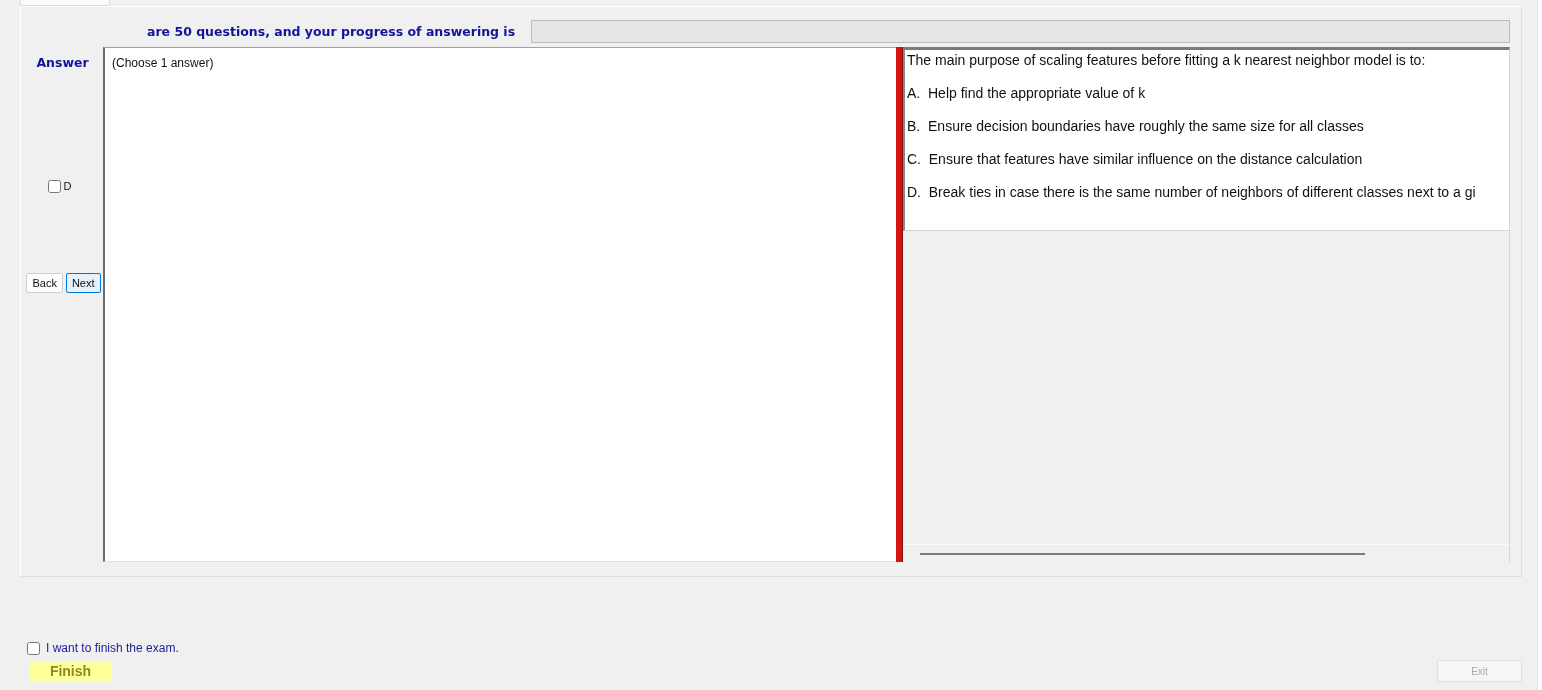 The height and width of the screenshot is (690, 1542). What do you see at coordinates (1136, 126) in the screenshot?
I see `option-text: B. Ensure decision boundaries have roughly the same size for all classes` at bounding box center [1136, 126].